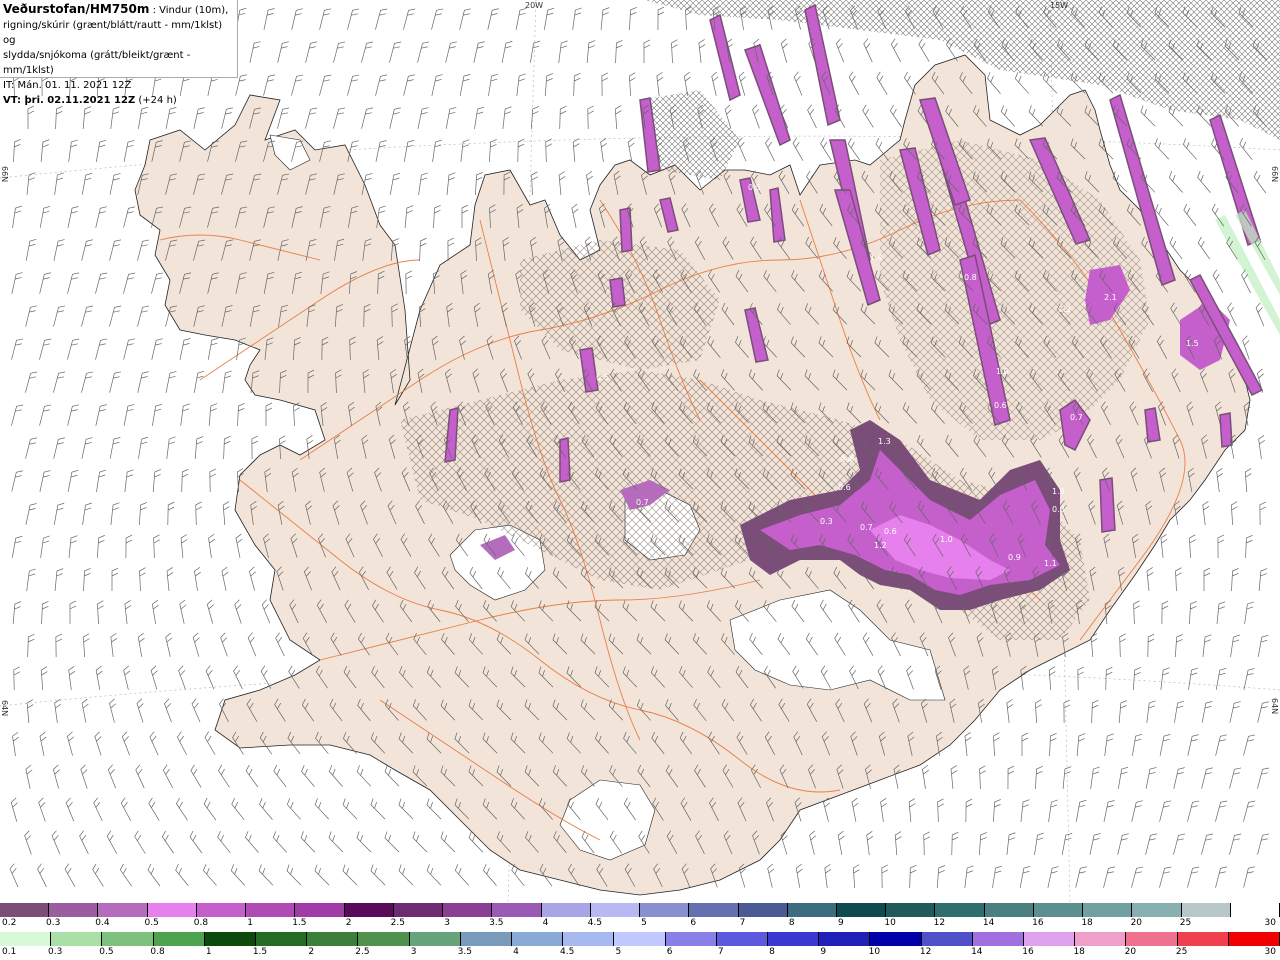  Describe the element at coordinates (1058, 491) in the screenshot. I see `precip-value-label: 1.9` at that location.